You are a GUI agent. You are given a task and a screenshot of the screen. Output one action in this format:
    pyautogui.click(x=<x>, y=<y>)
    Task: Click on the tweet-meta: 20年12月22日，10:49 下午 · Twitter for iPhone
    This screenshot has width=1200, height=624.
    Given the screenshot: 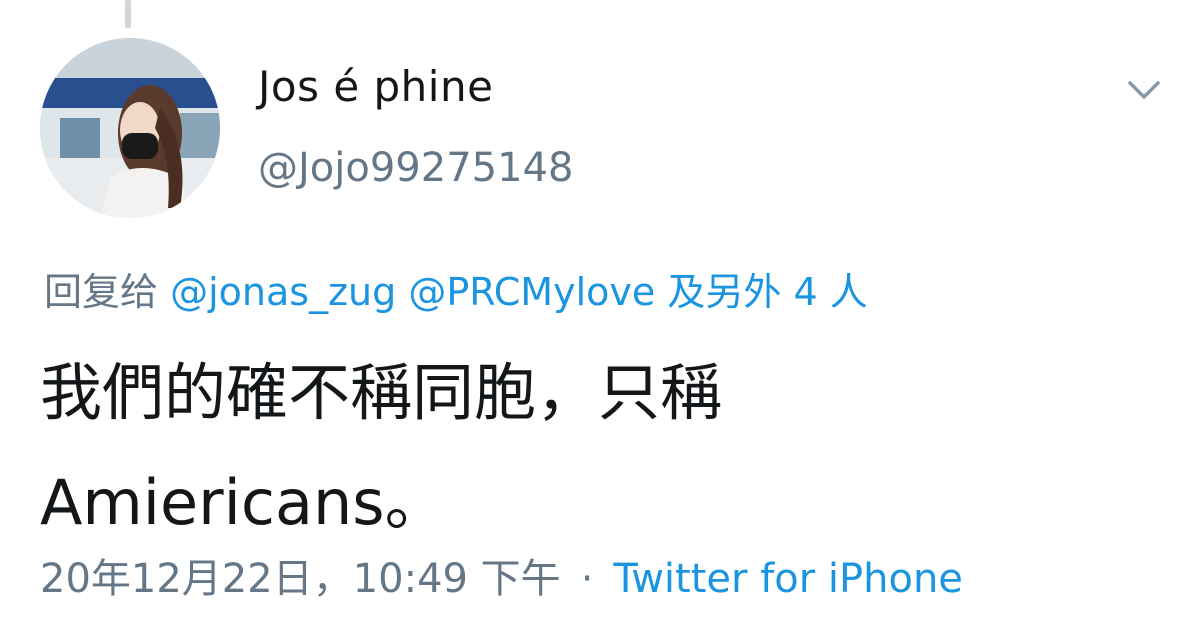 What is the action you would take?
    pyautogui.click(x=501, y=575)
    